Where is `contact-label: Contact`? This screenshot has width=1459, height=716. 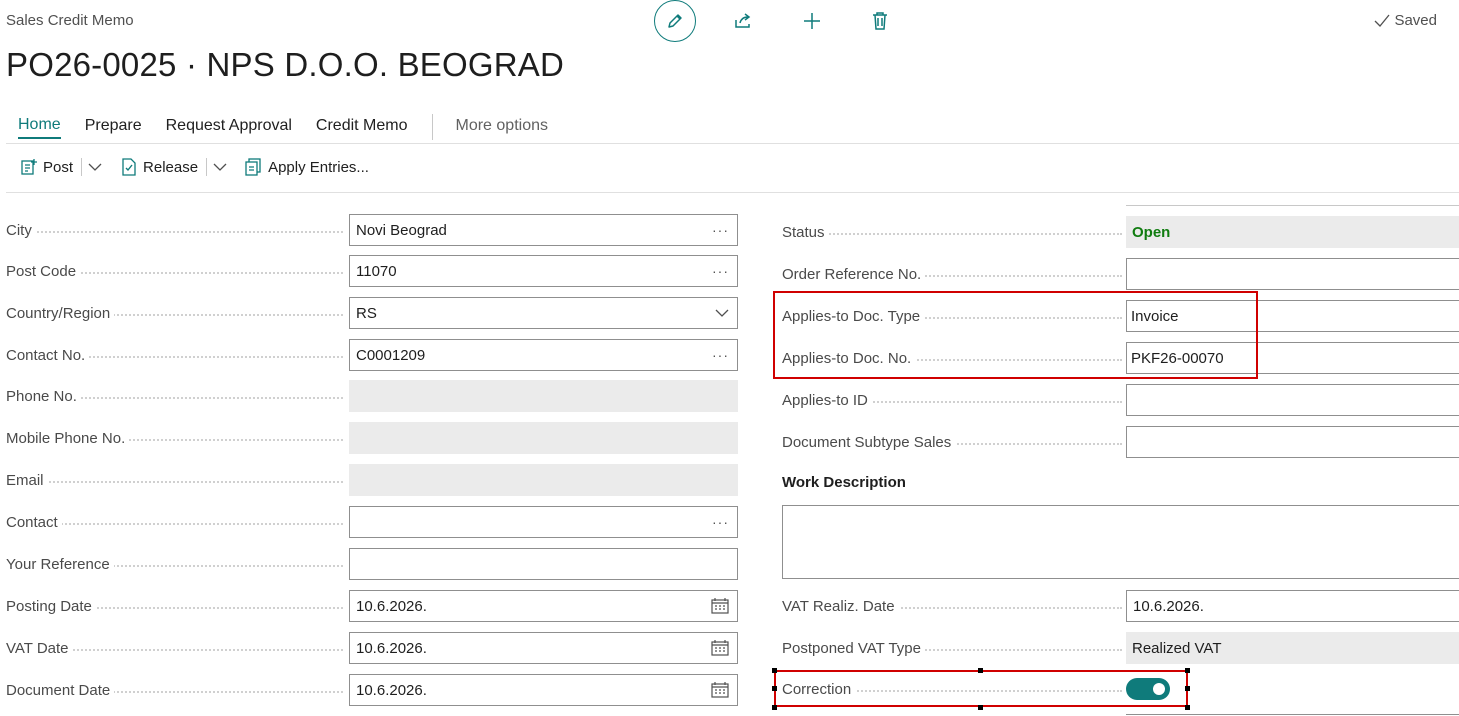
contact-label: Contact is located at coordinates (34, 522).